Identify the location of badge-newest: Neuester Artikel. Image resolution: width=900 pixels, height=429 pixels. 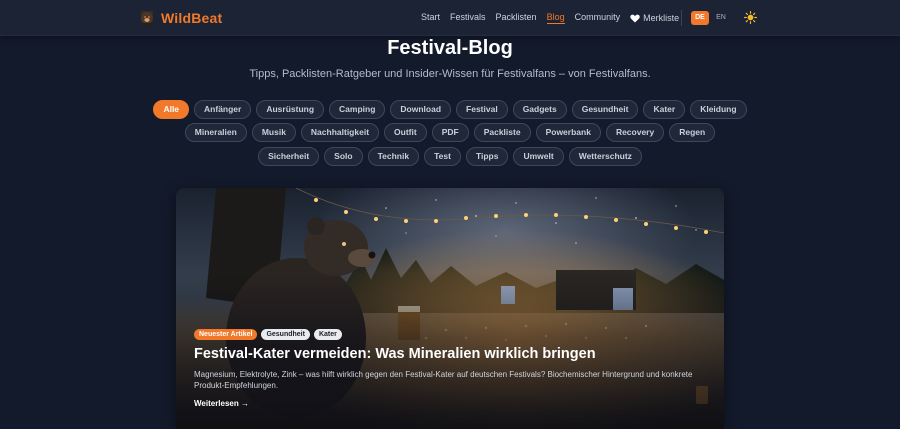
(226, 334).